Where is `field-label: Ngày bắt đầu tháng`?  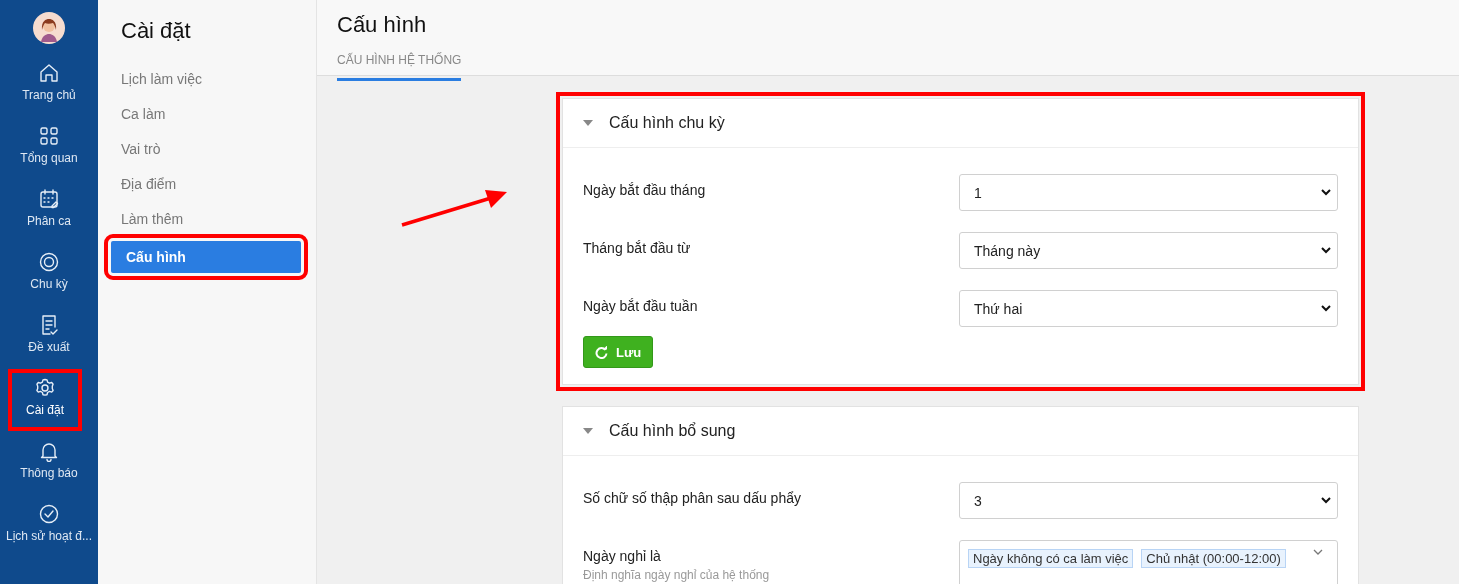
field-label: Ngày bắt đầu tháng is located at coordinates (644, 190).